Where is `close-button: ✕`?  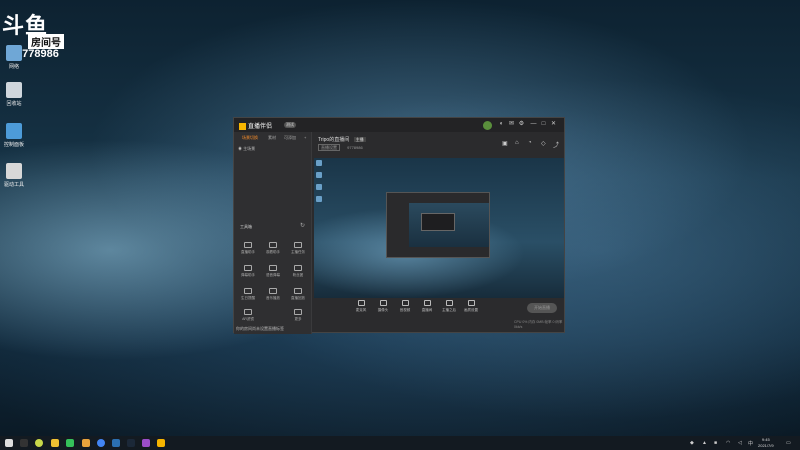 close-button: ✕ is located at coordinates (553, 124).